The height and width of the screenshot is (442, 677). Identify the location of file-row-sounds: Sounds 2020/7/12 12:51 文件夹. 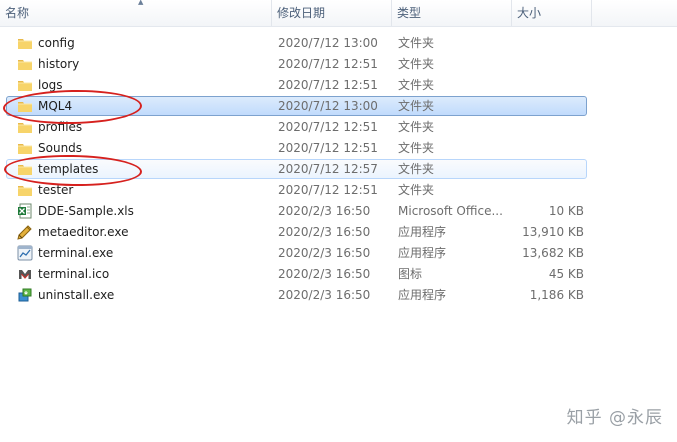
(296, 148).